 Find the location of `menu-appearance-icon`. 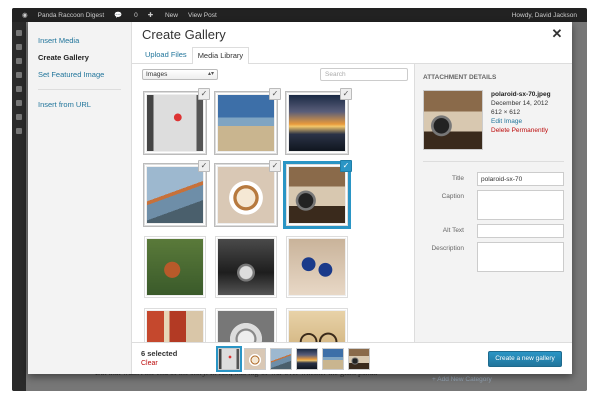

menu-appearance-icon is located at coordinates (19, 103).